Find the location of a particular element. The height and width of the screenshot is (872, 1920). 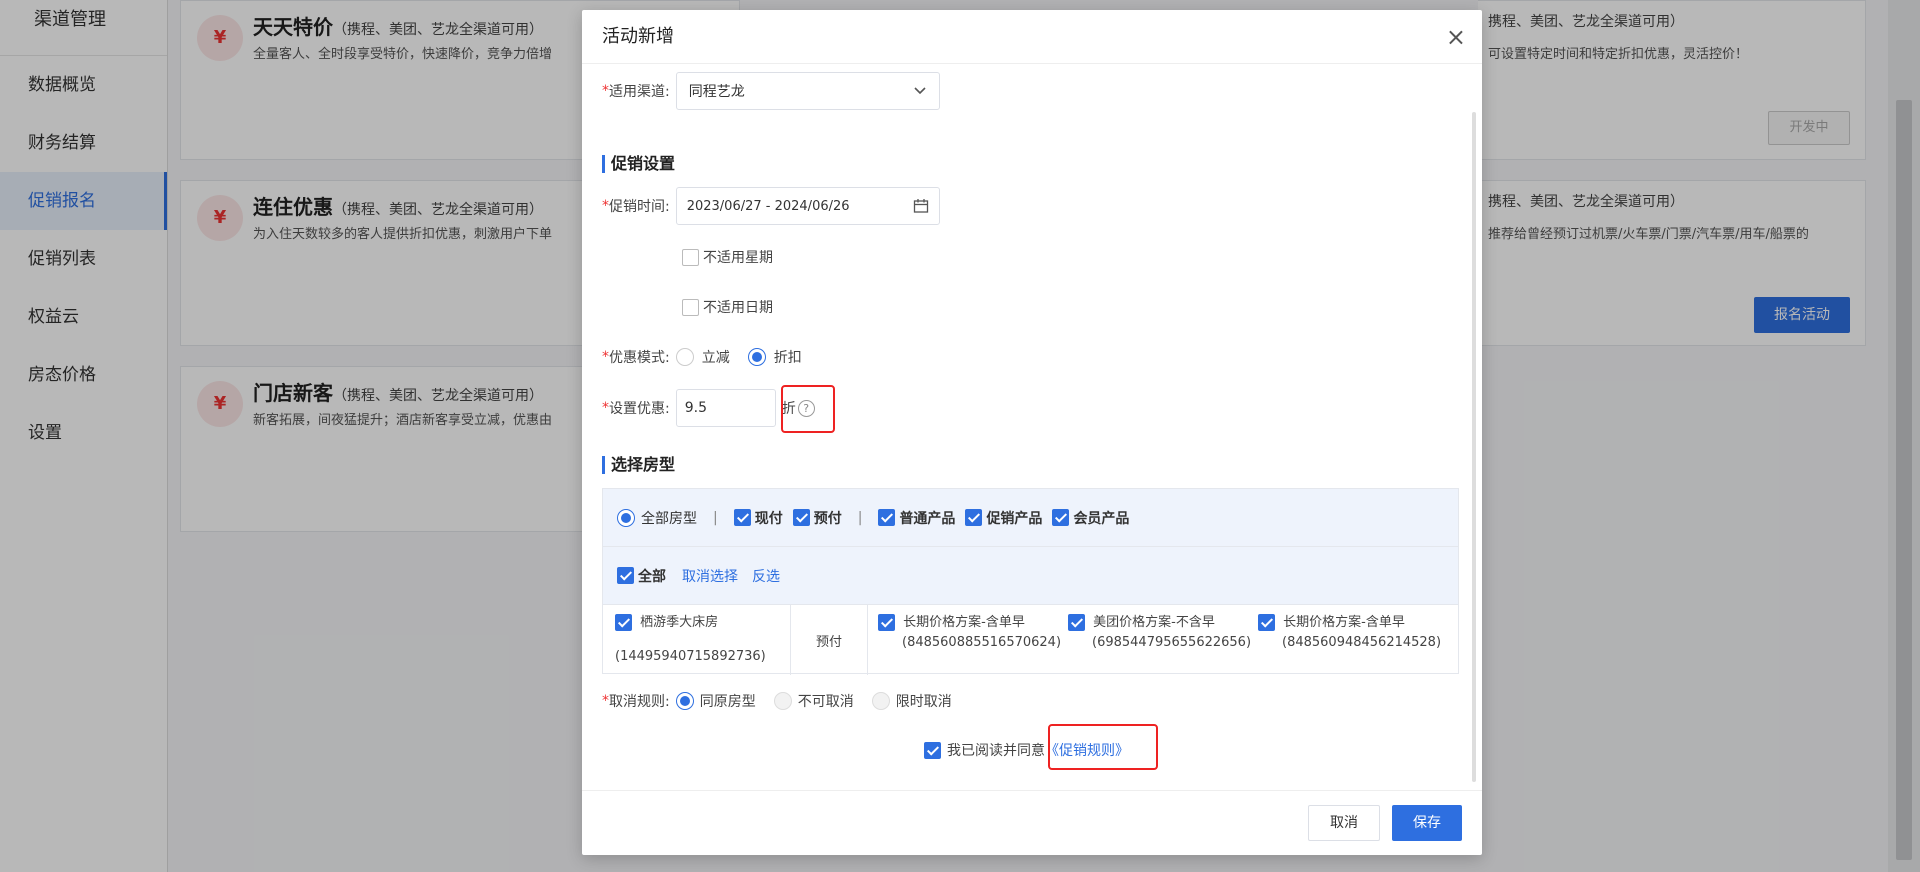

rate-plan-item: 美团价格方案-不含早 (698544795655622656) is located at coordinates (1163, 640).